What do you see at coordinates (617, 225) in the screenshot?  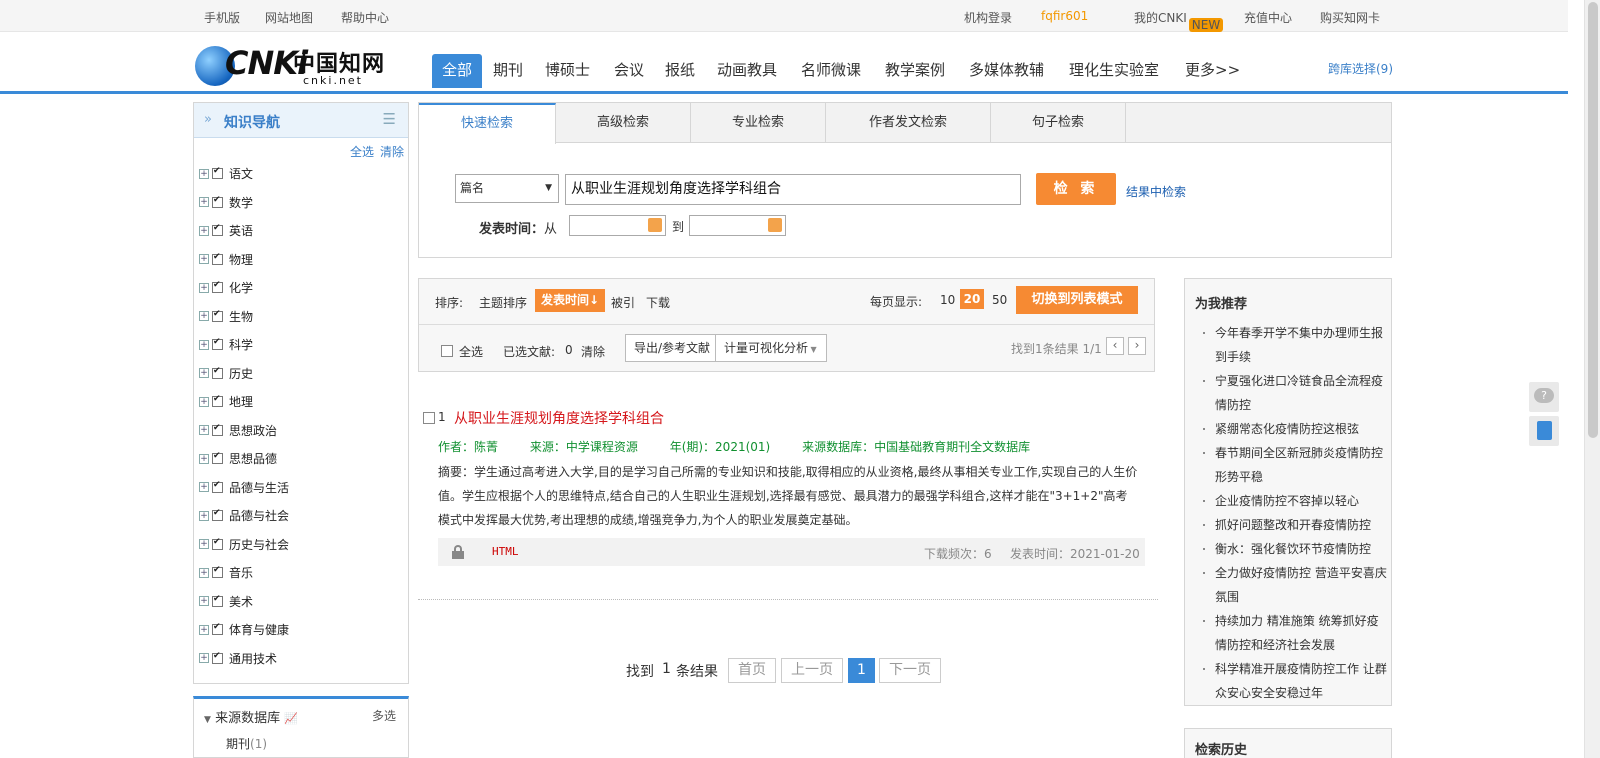 I see `date-from-input` at bounding box center [617, 225].